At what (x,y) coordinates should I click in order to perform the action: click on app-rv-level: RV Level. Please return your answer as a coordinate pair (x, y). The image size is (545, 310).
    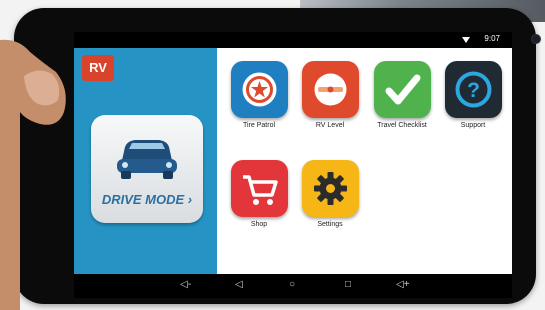
    Looking at the image, I should click on (330, 95).